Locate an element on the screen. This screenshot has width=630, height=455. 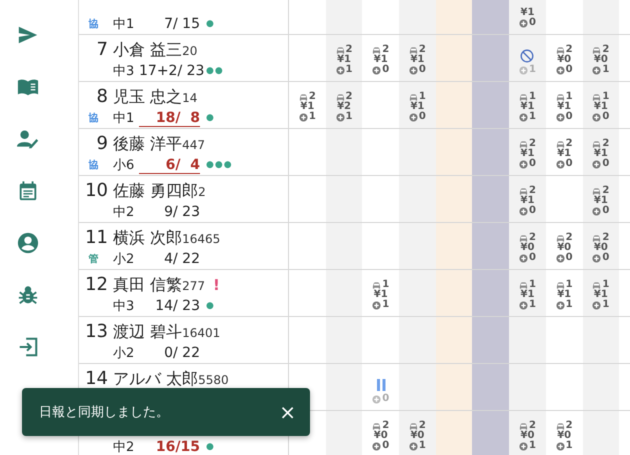
score-text: 9/ 23 is located at coordinates (181, 212).